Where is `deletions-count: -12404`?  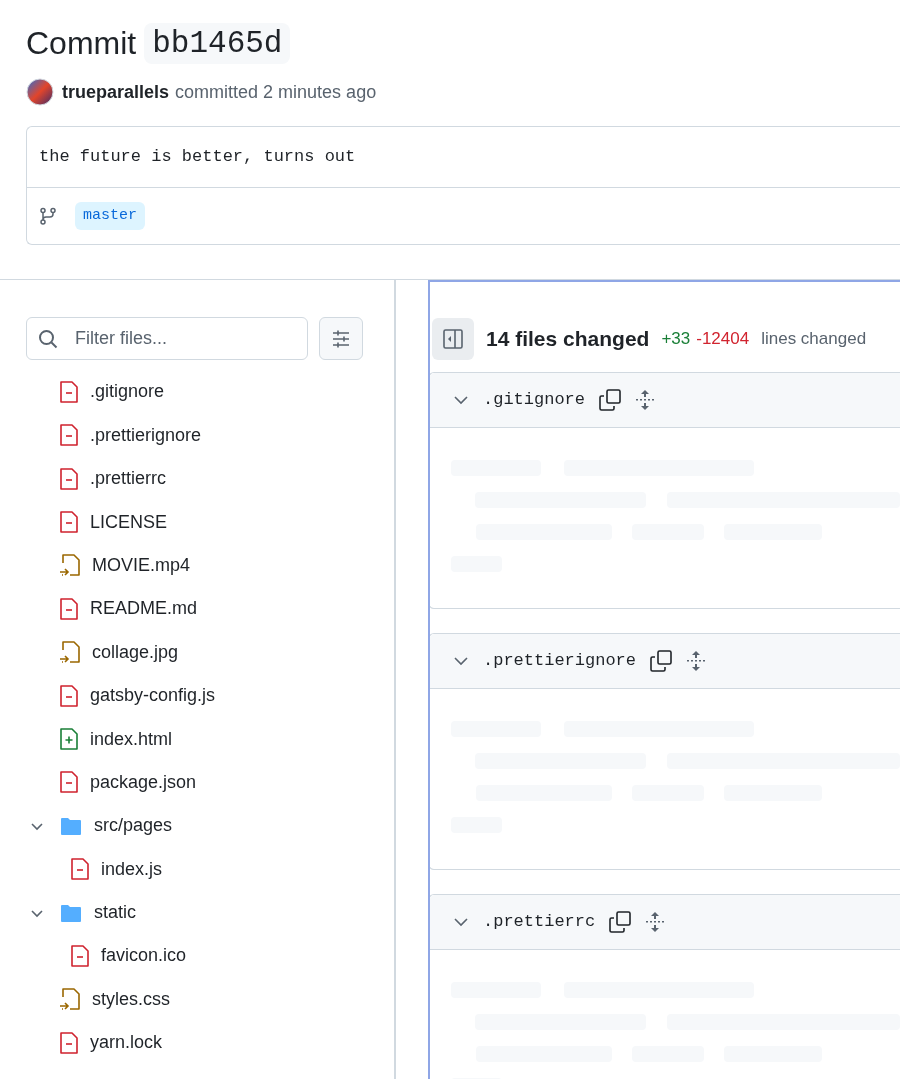 deletions-count: -12404 is located at coordinates (723, 339).